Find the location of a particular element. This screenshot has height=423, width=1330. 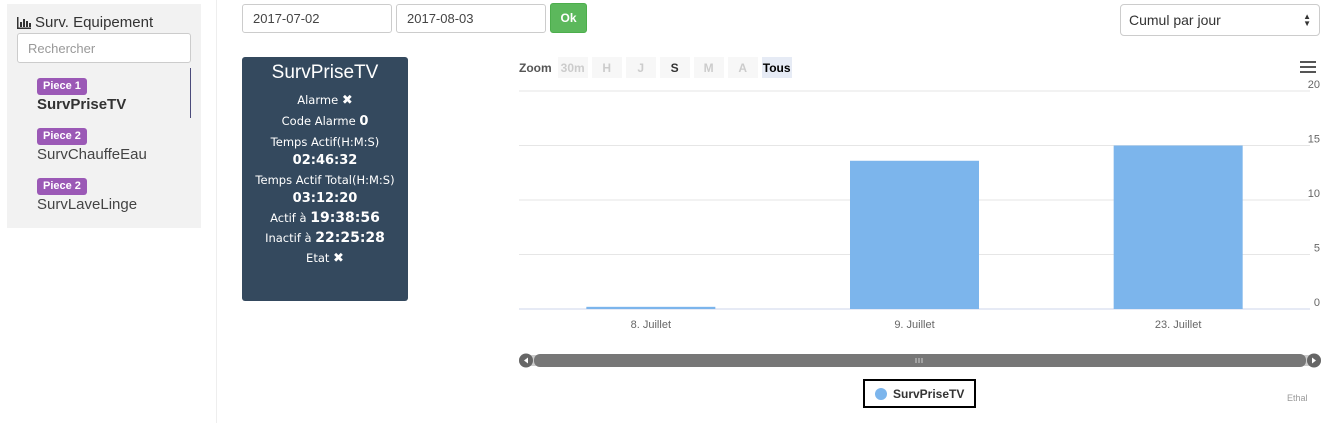

zoom-bar: Zoom 30m H J S M A Tous is located at coordinates (655, 67).